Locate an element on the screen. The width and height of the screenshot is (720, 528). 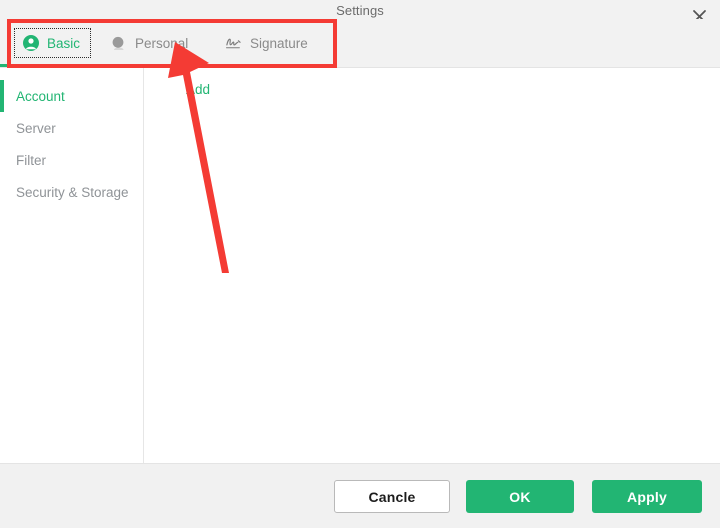
apply-button: Apply is located at coordinates (647, 496).